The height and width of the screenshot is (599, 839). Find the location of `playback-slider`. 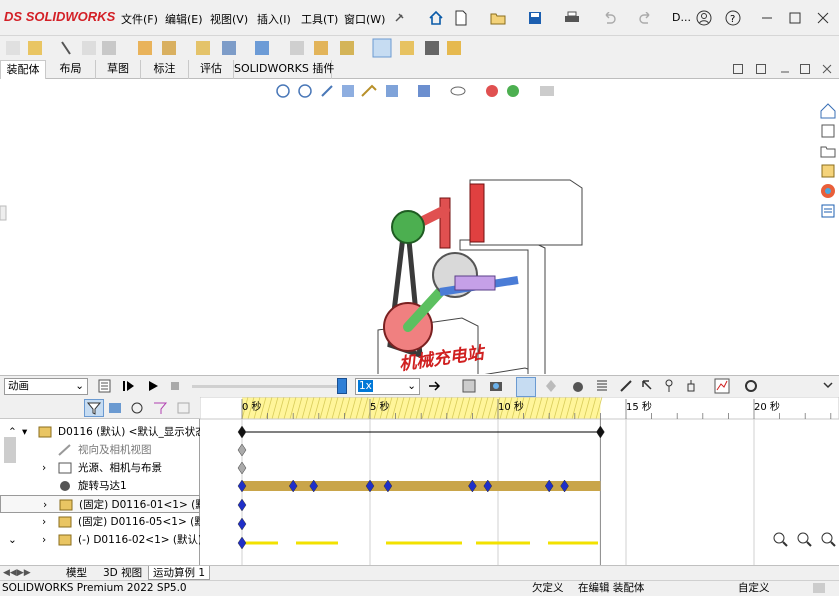

playback-slider is located at coordinates (267, 386).